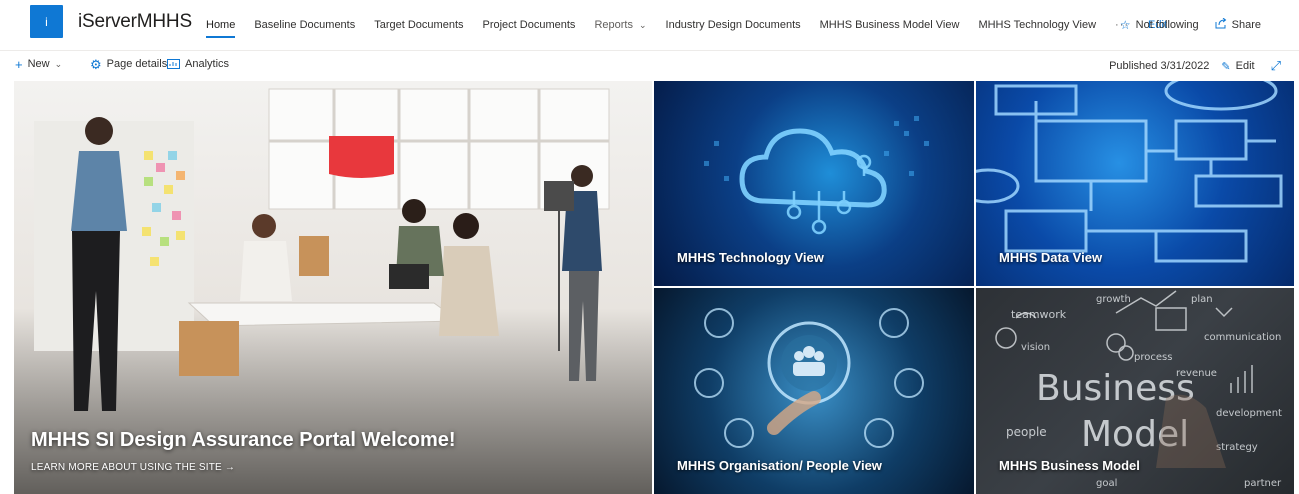 The width and height of the screenshot is (1299, 494). I want to click on tile-label-technology-view: MHHS Technology View, so click(750, 257).